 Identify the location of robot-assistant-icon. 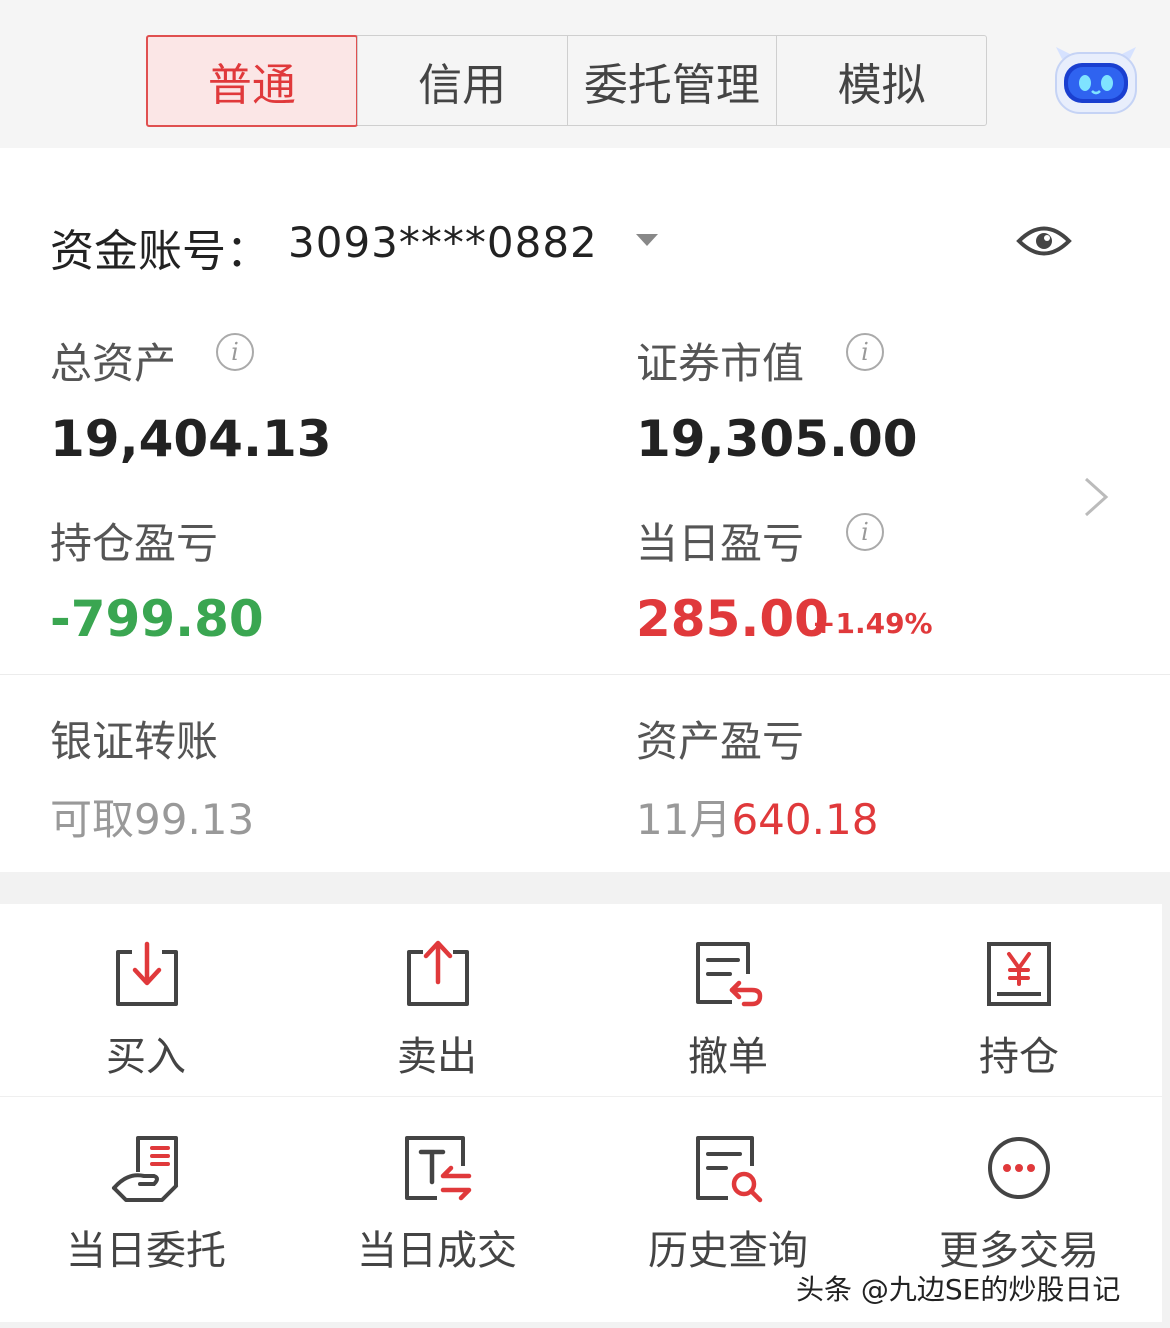
(1096, 80).